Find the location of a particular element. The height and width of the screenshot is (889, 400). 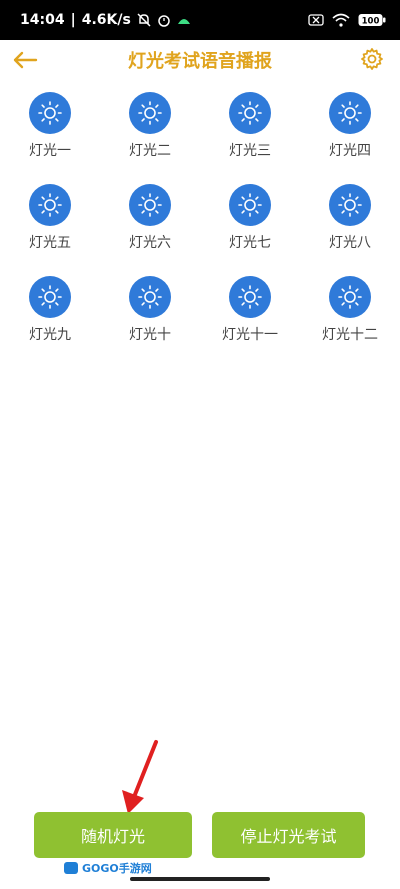

light-item: 灯光九 is located at coordinates (50, 312).